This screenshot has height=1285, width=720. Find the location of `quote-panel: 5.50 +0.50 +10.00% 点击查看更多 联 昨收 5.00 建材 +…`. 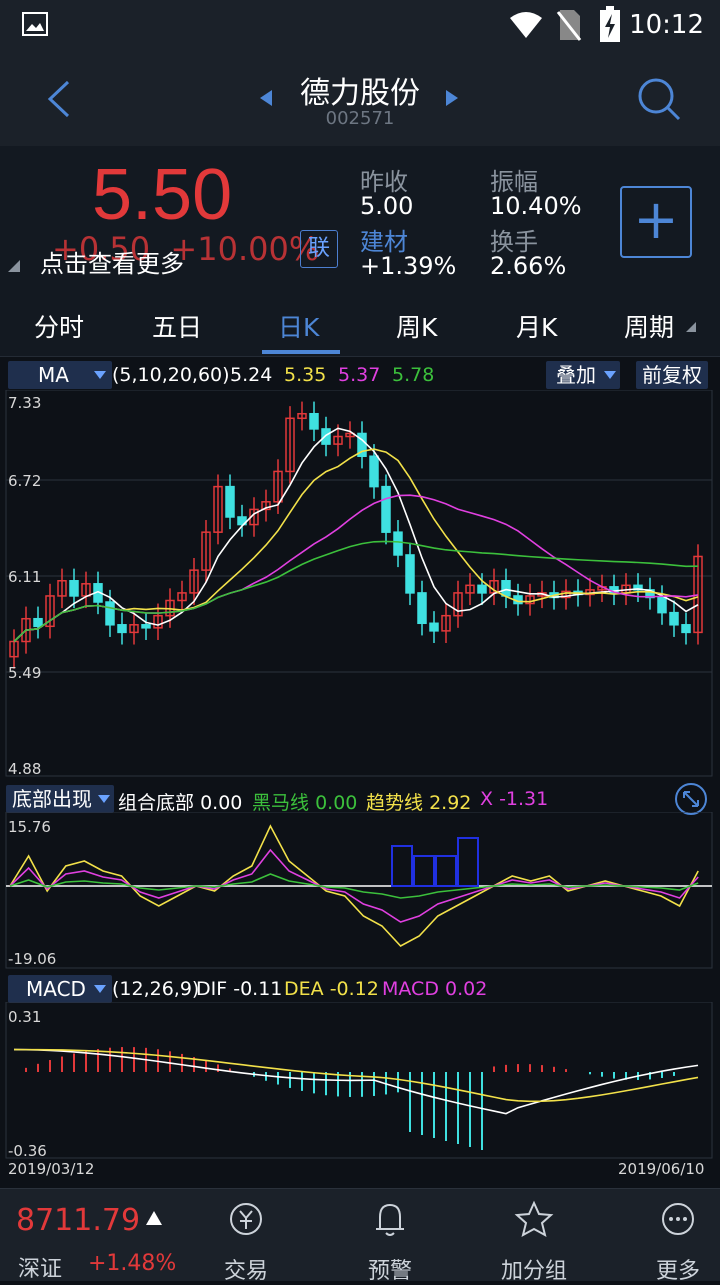

quote-panel: 5.50 +0.50 +10.00% 点击查看更多 联 昨收 5.00 建材 +… is located at coordinates (360, 220).